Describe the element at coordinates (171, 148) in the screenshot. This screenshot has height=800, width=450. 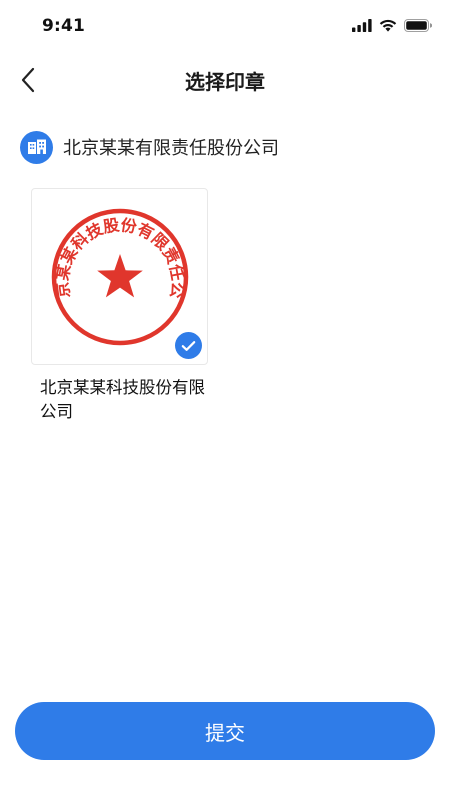
I see `company-name: 北京某某有限责任股份公司` at that location.